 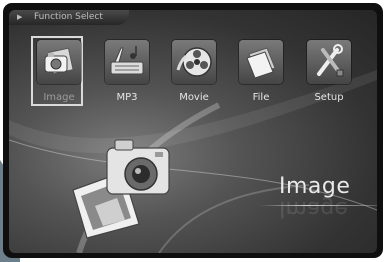 What do you see at coordinates (329, 97) in the screenshot?
I see `menu-label: Setup` at bounding box center [329, 97].